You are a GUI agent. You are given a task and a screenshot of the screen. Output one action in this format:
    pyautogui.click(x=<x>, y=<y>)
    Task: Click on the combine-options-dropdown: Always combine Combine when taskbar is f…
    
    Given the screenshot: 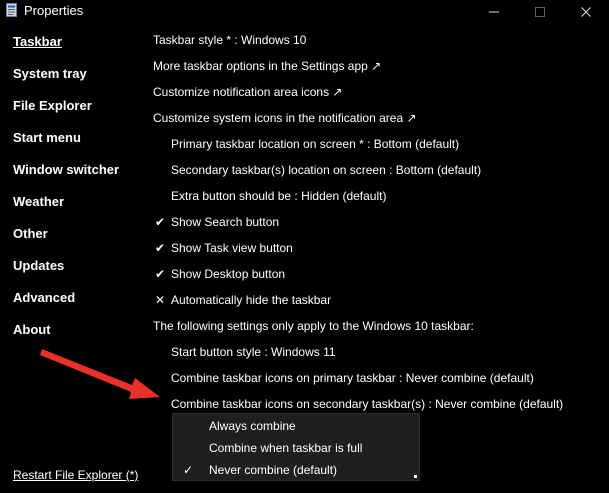 What is the action you would take?
    pyautogui.click(x=296, y=447)
    